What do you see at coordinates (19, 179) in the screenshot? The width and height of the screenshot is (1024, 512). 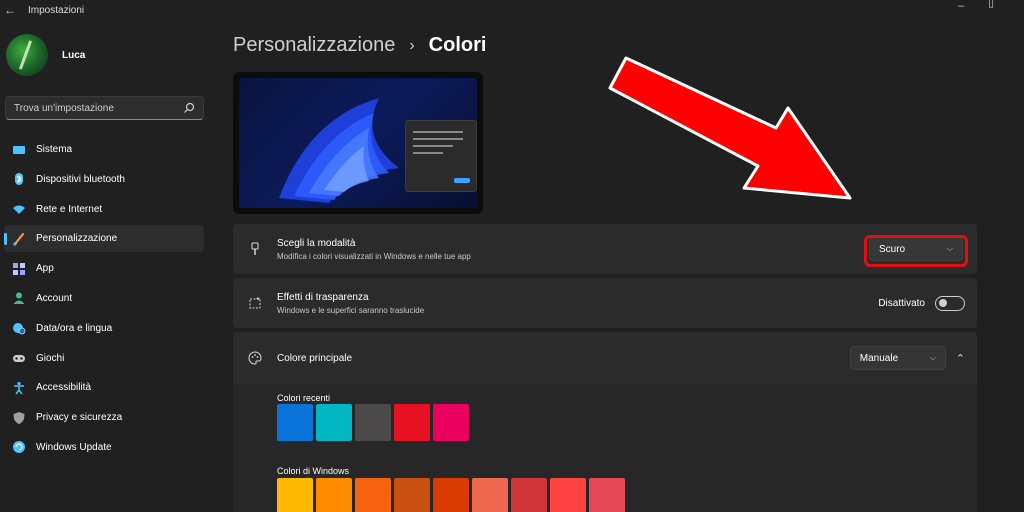 I see `bluetooth-icon` at bounding box center [19, 179].